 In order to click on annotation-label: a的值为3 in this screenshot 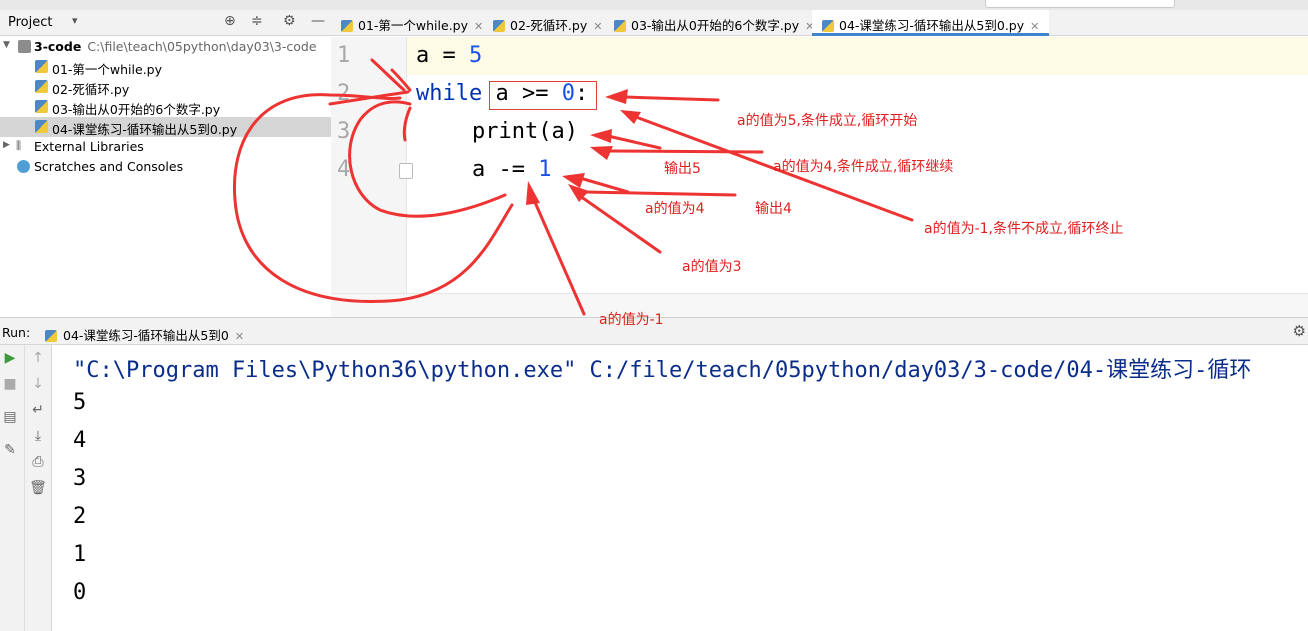, I will do `click(712, 267)`.